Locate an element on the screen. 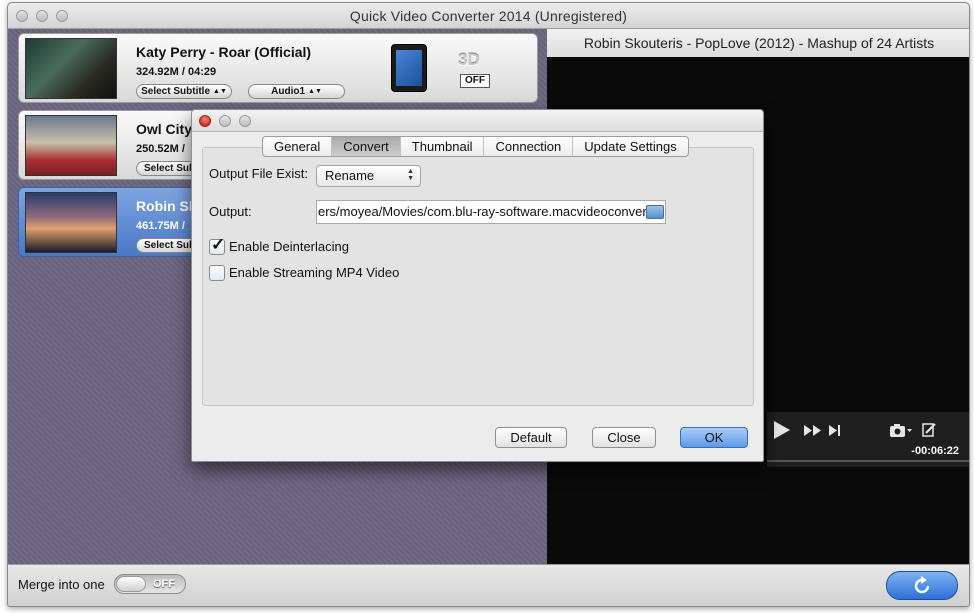 This screenshot has height=613, width=974. merge-label: Merge into one is located at coordinates (61, 584).